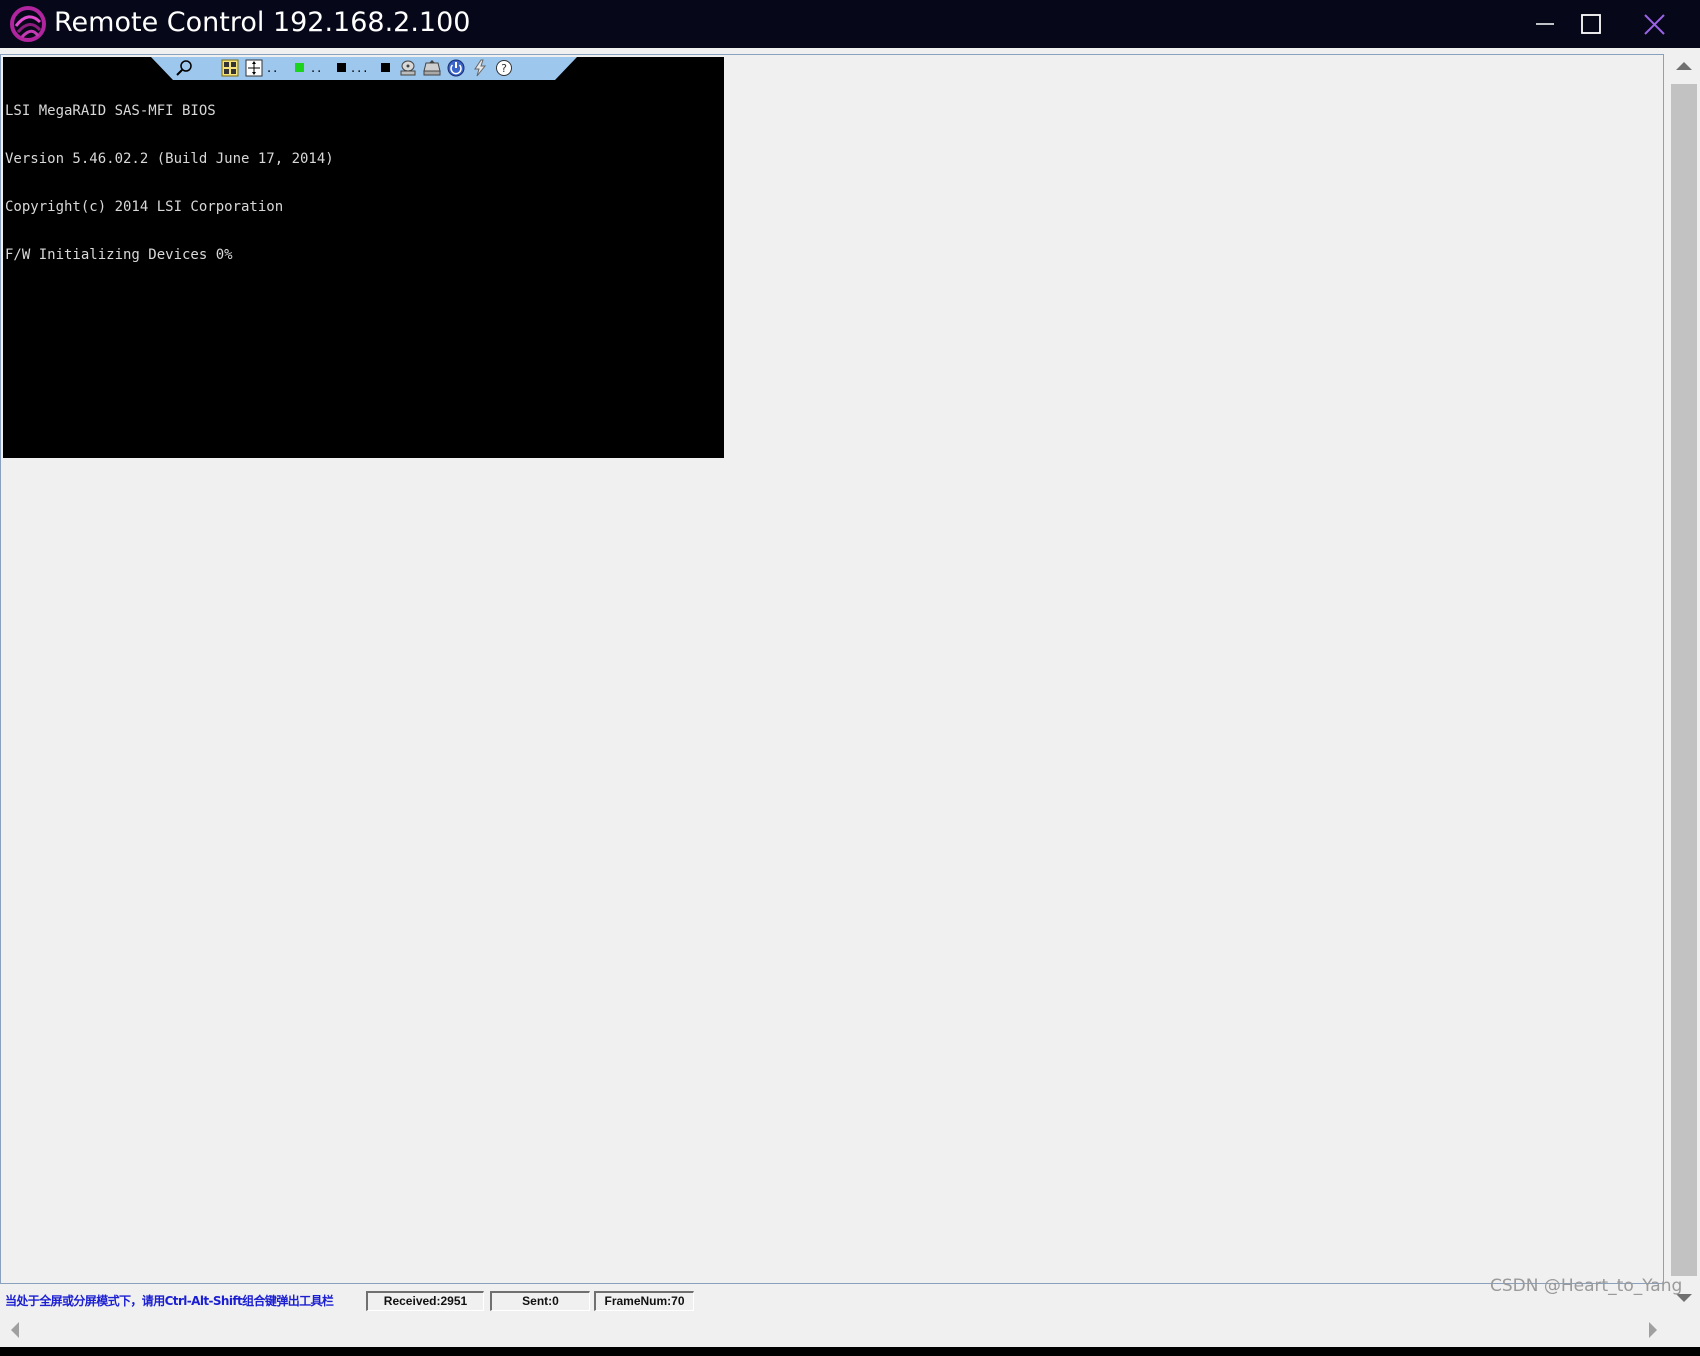  I want to click on power-icon, so click(456, 68).